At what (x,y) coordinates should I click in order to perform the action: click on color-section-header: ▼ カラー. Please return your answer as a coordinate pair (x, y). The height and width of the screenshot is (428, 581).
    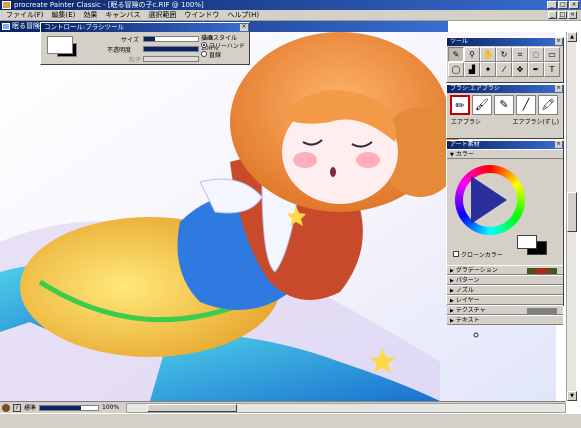
    Looking at the image, I should click on (505, 154).